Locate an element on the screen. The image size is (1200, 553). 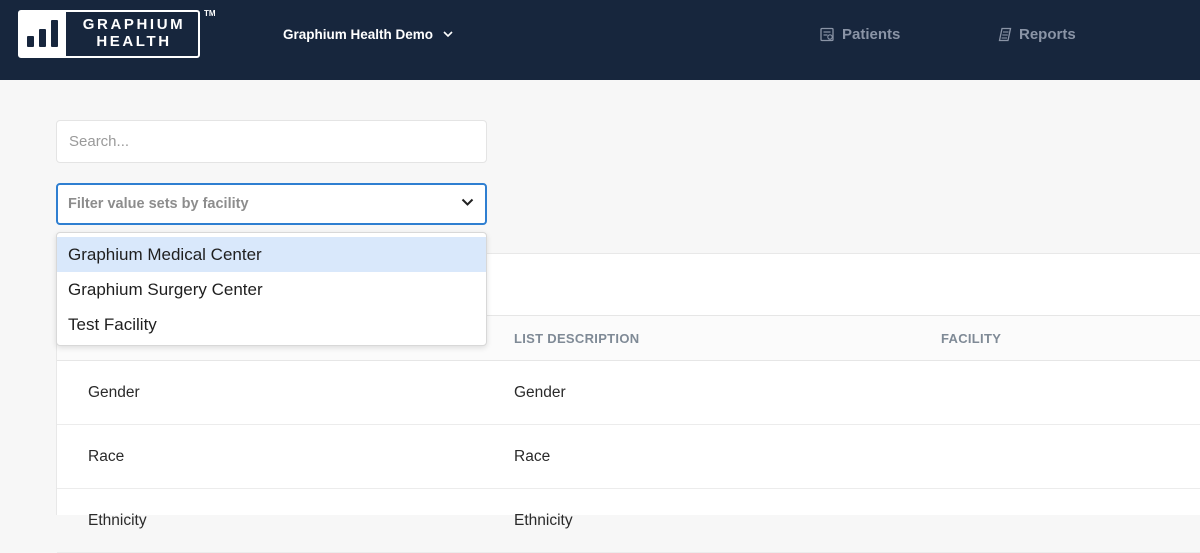
nav-reports-label: Reports is located at coordinates (1047, 34).